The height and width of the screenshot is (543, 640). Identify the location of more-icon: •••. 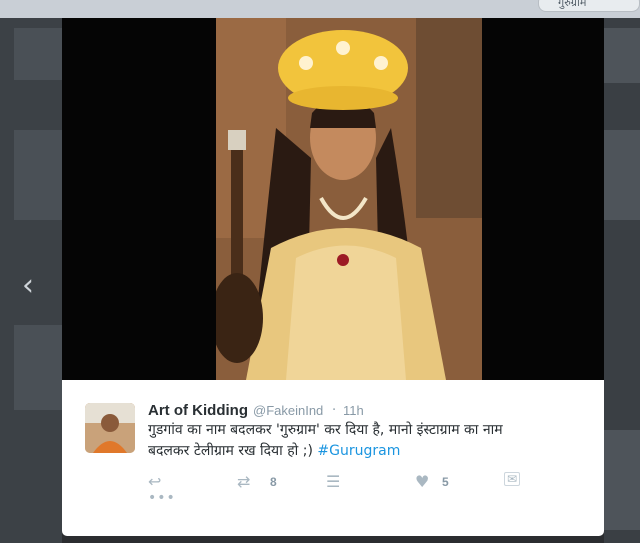
(162, 498).